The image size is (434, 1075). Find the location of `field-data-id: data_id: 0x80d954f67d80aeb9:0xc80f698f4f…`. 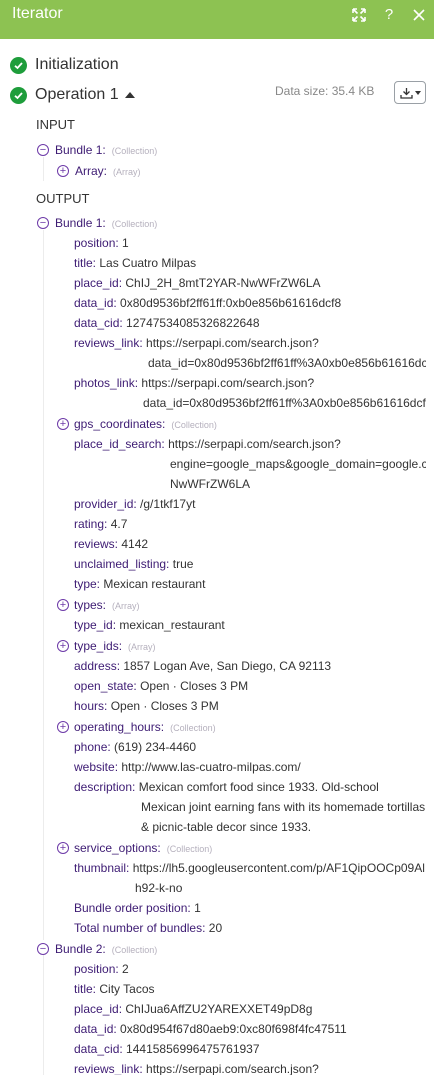

field-data-id: data_id: 0x80d954f67d80aeb9:0xc80f698f4f… is located at coordinates (210, 1029).